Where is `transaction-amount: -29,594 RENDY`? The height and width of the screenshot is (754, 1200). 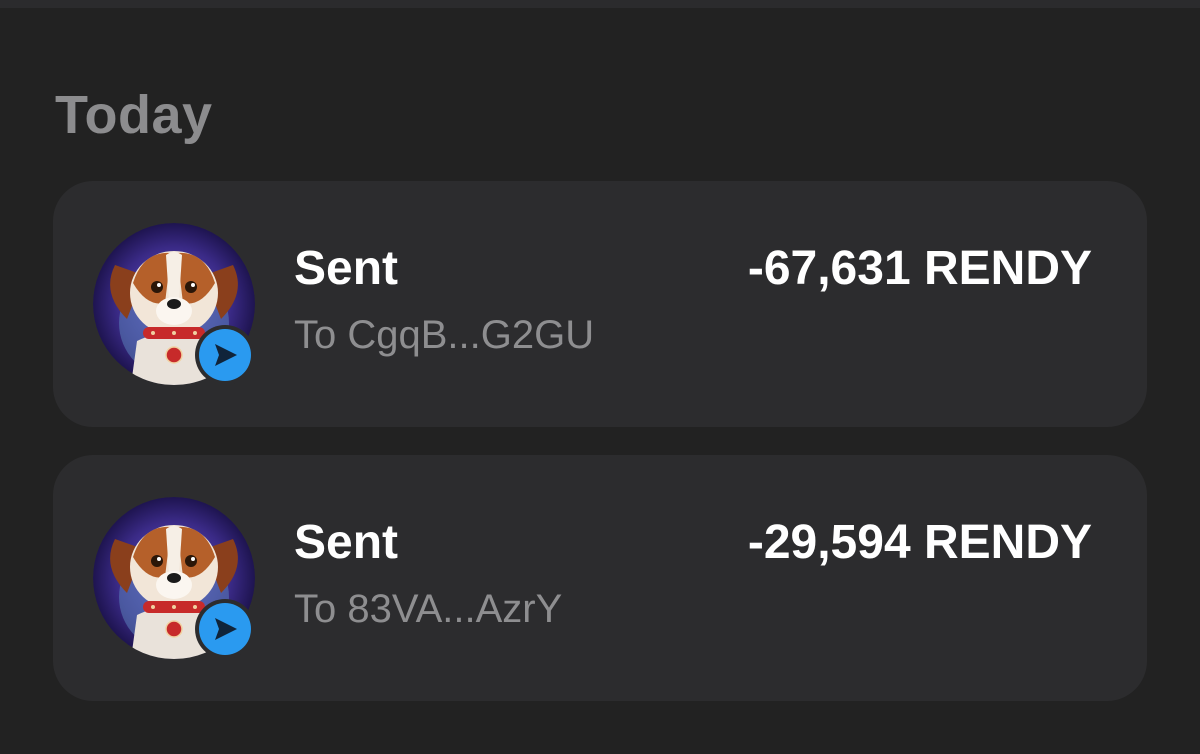 transaction-amount: -29,594 RENDY is located at coordinates (919, 542).